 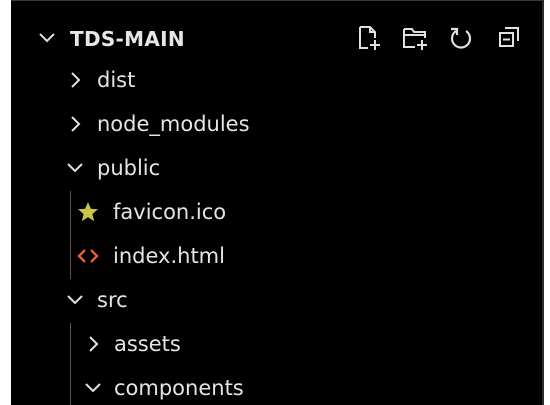 What do you see at coordinates (543, 202) in the screenshot?
I see `panel-border` at bounding box center [543, 202].